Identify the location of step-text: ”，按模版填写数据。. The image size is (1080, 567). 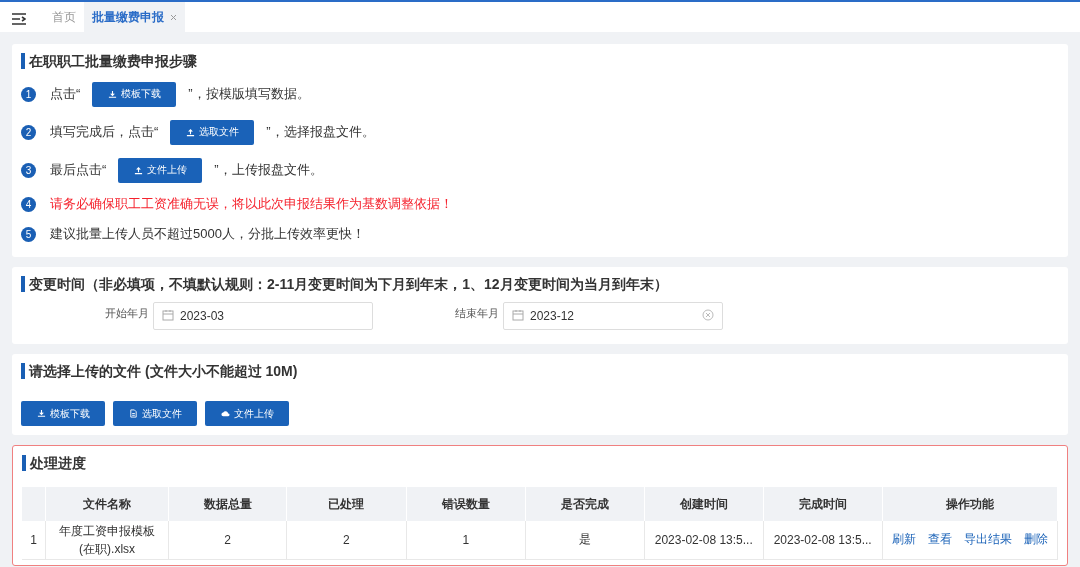
(249, 94).